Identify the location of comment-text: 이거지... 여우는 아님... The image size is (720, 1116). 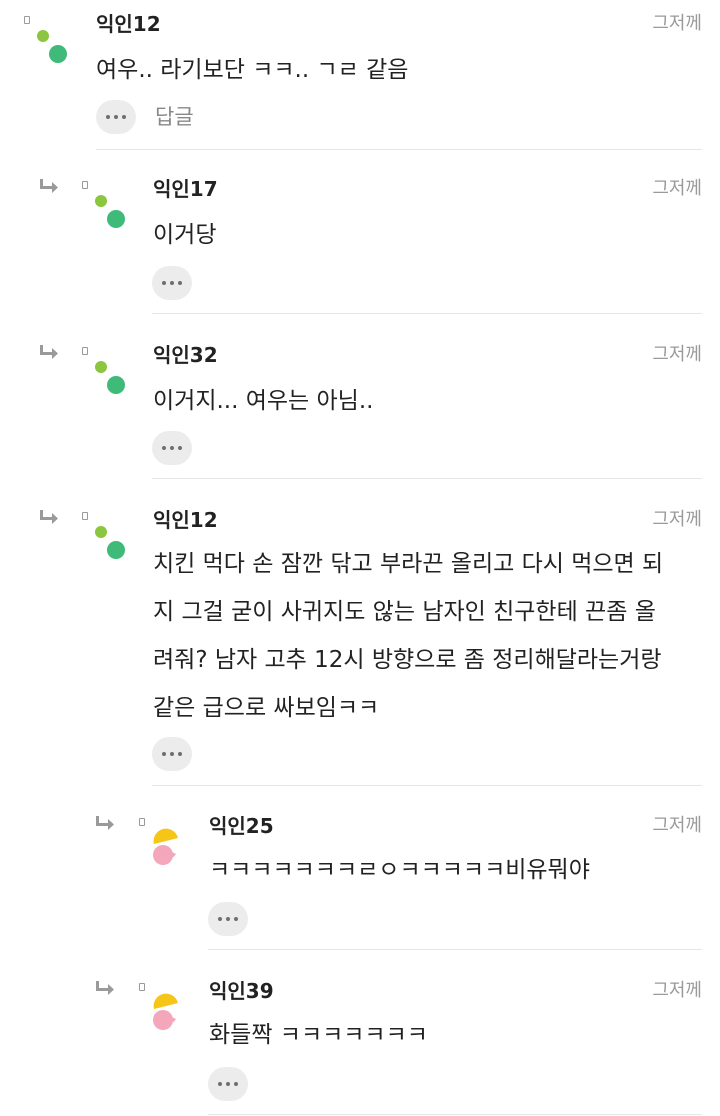
(263, 401).